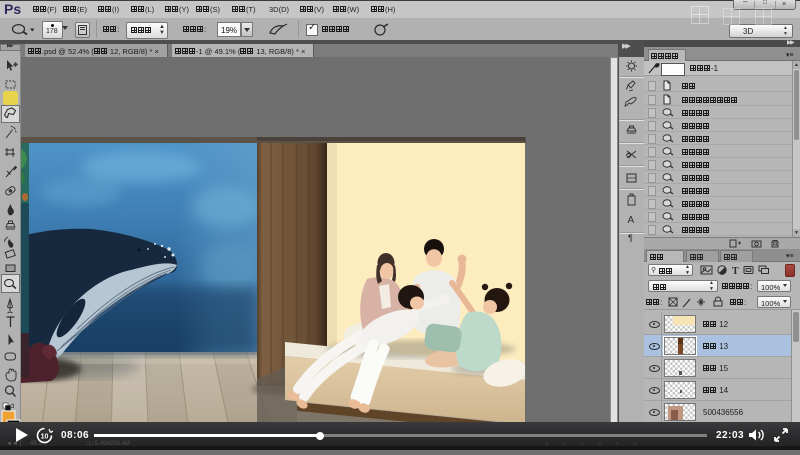 The image size is (800, 455). What do you see at coordinates (45, 437) in the screenshot?
I see `svg-text: 10` at bounding box center [45, 437].